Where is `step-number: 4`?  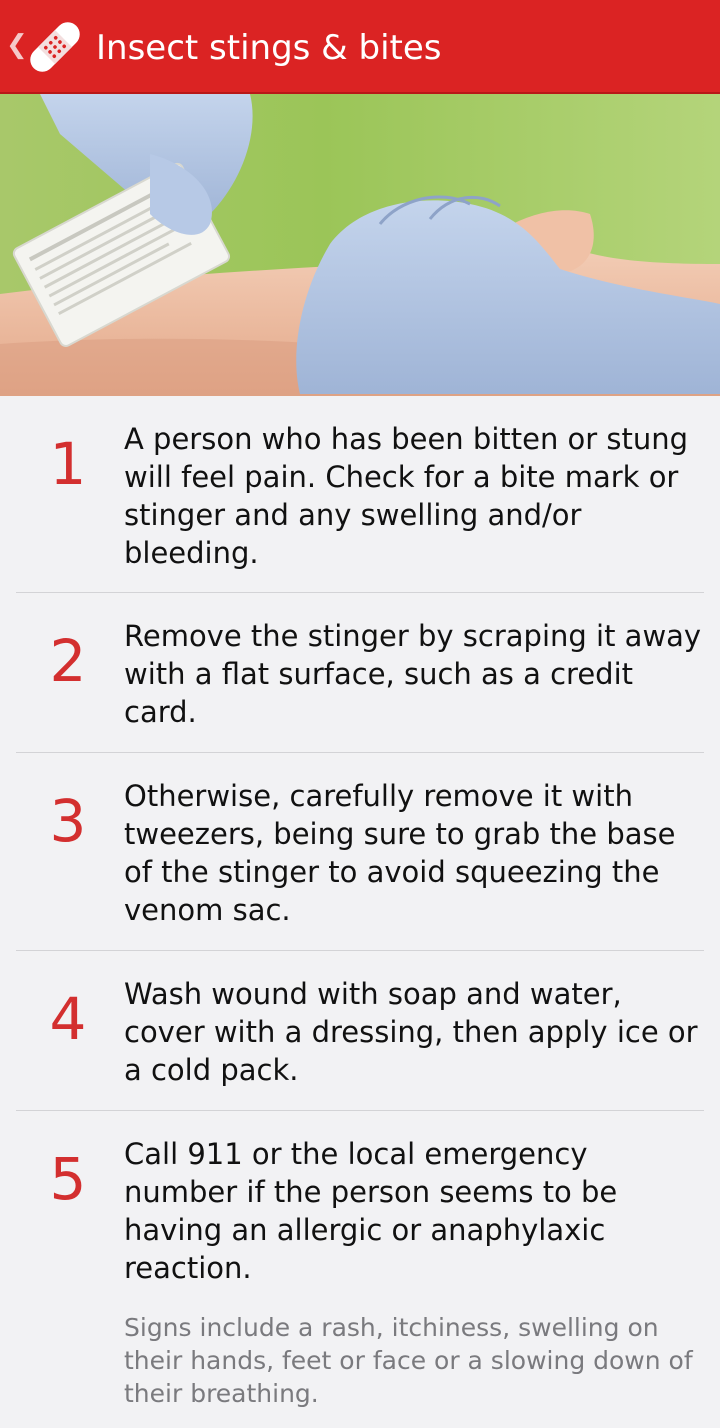
step-number: 4 is located at coordinates (68, 1019).